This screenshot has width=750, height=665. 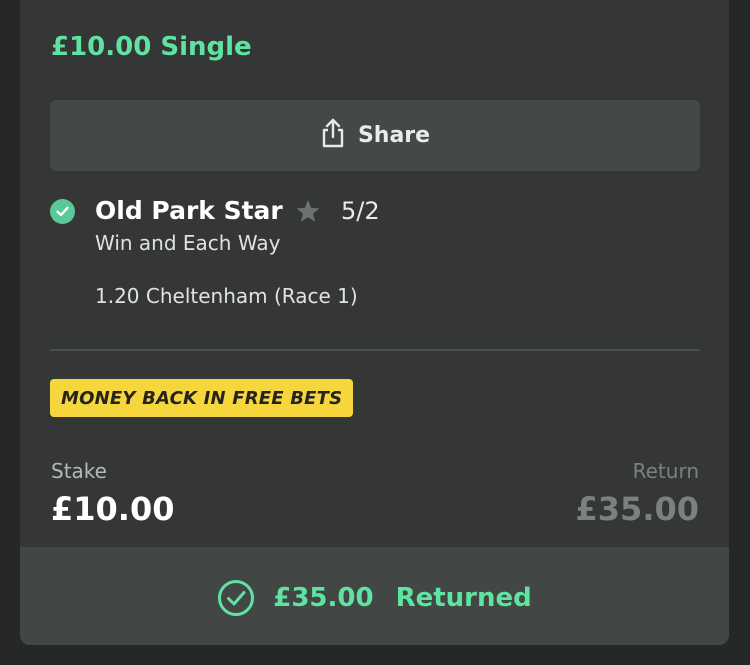 I want to click on promo-badge: MONEY BACK IN FREE BETS, so click(x=202, y=398).